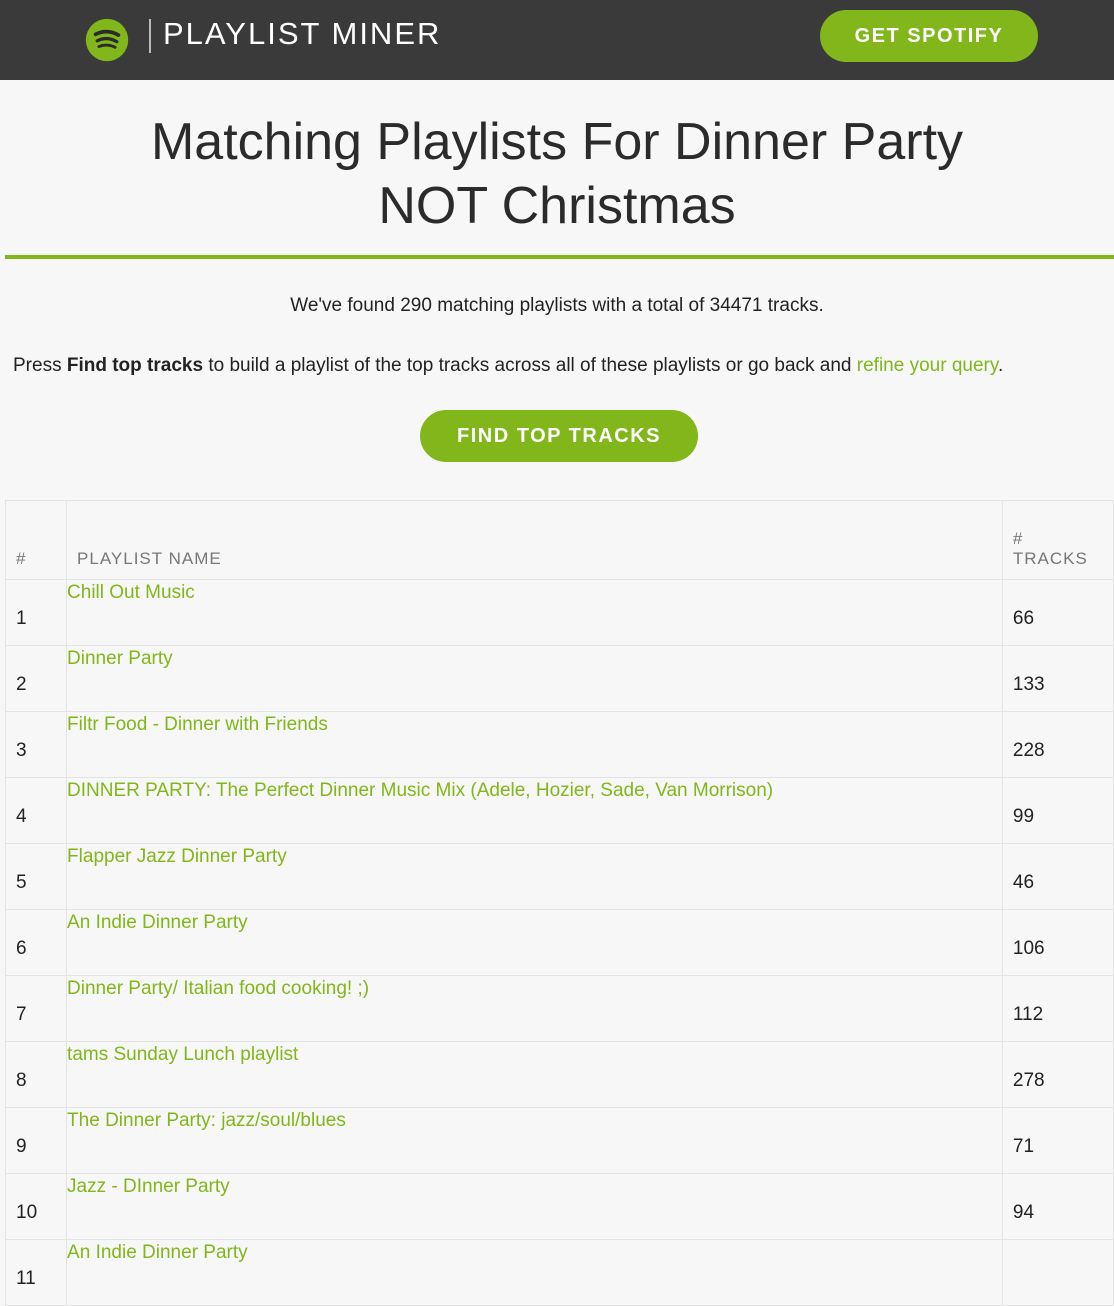 The width and height of the screenshot is (1114, 1306). I want to click on playlist-link: Flapper Jazz Dinner Party, so click(177, 856).